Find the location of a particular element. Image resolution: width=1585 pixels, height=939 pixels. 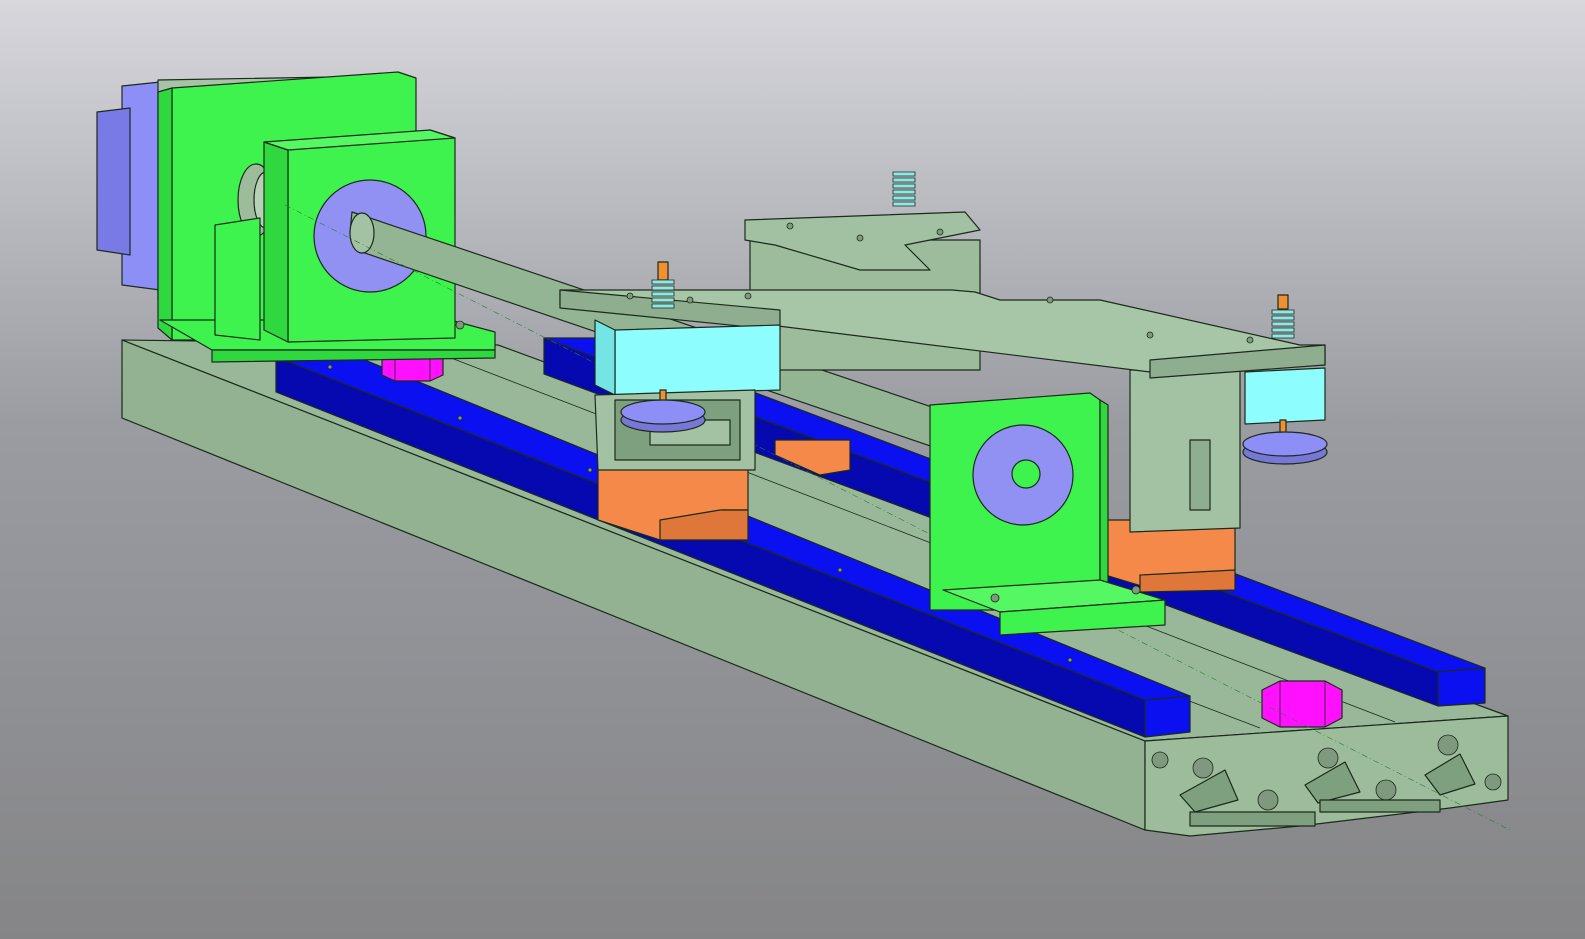

linear-bearing-right is located at coordinates (1285, 396).